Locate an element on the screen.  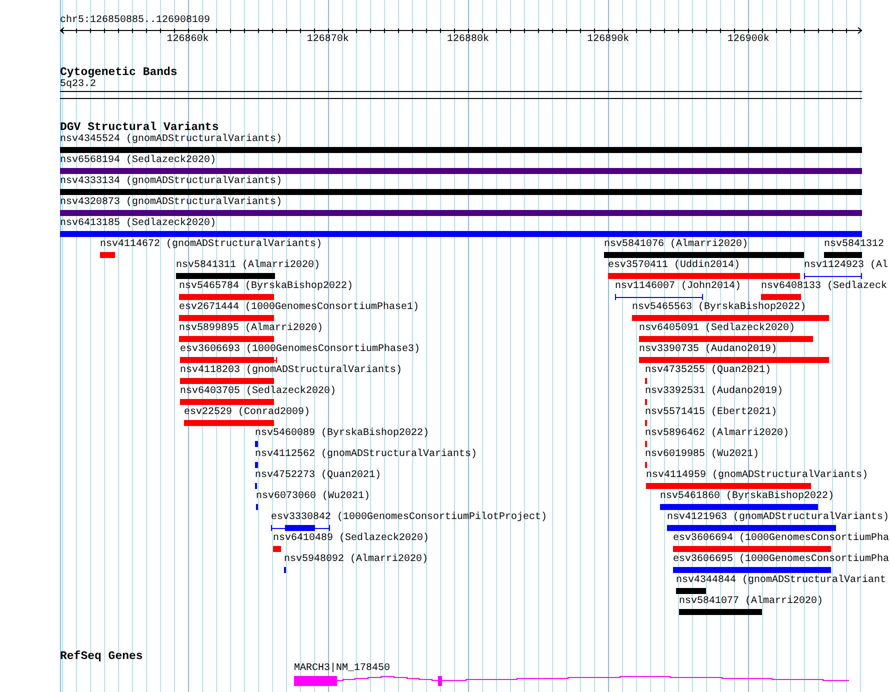
cytoband-label: 5q23.2 is located at coordinates (78, 85).